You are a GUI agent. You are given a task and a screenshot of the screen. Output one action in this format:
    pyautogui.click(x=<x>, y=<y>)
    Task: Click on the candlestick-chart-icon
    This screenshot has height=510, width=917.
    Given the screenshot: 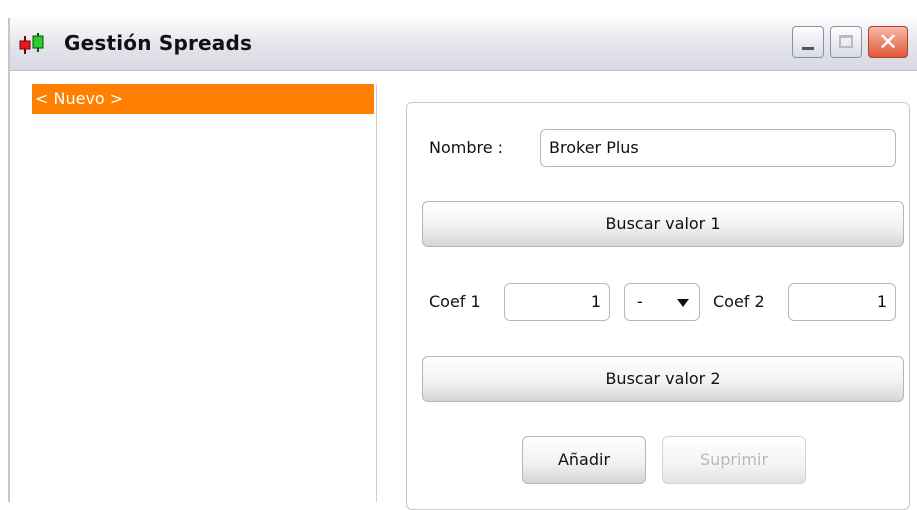 What is the action you would take?
    pyautogui.click(x=31, y=43)
    